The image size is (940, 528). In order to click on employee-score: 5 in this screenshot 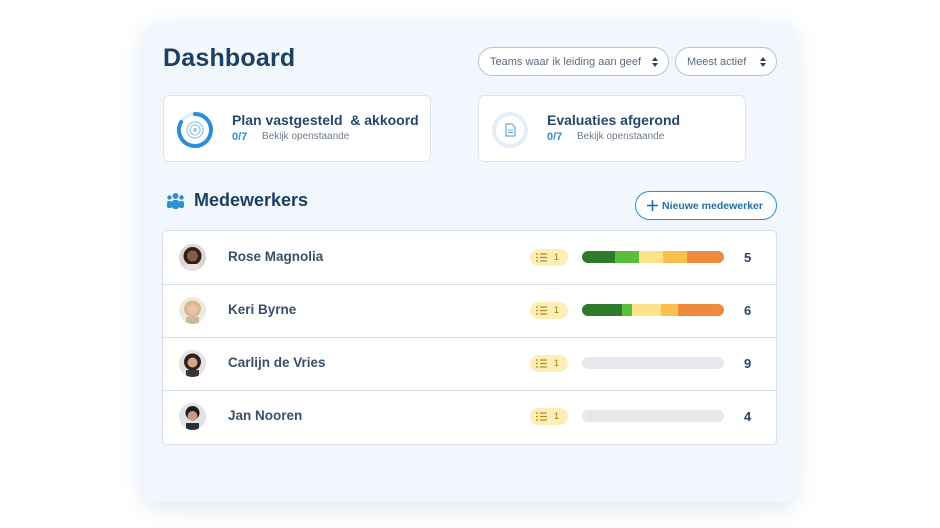, I will do `click(748, 257)`.